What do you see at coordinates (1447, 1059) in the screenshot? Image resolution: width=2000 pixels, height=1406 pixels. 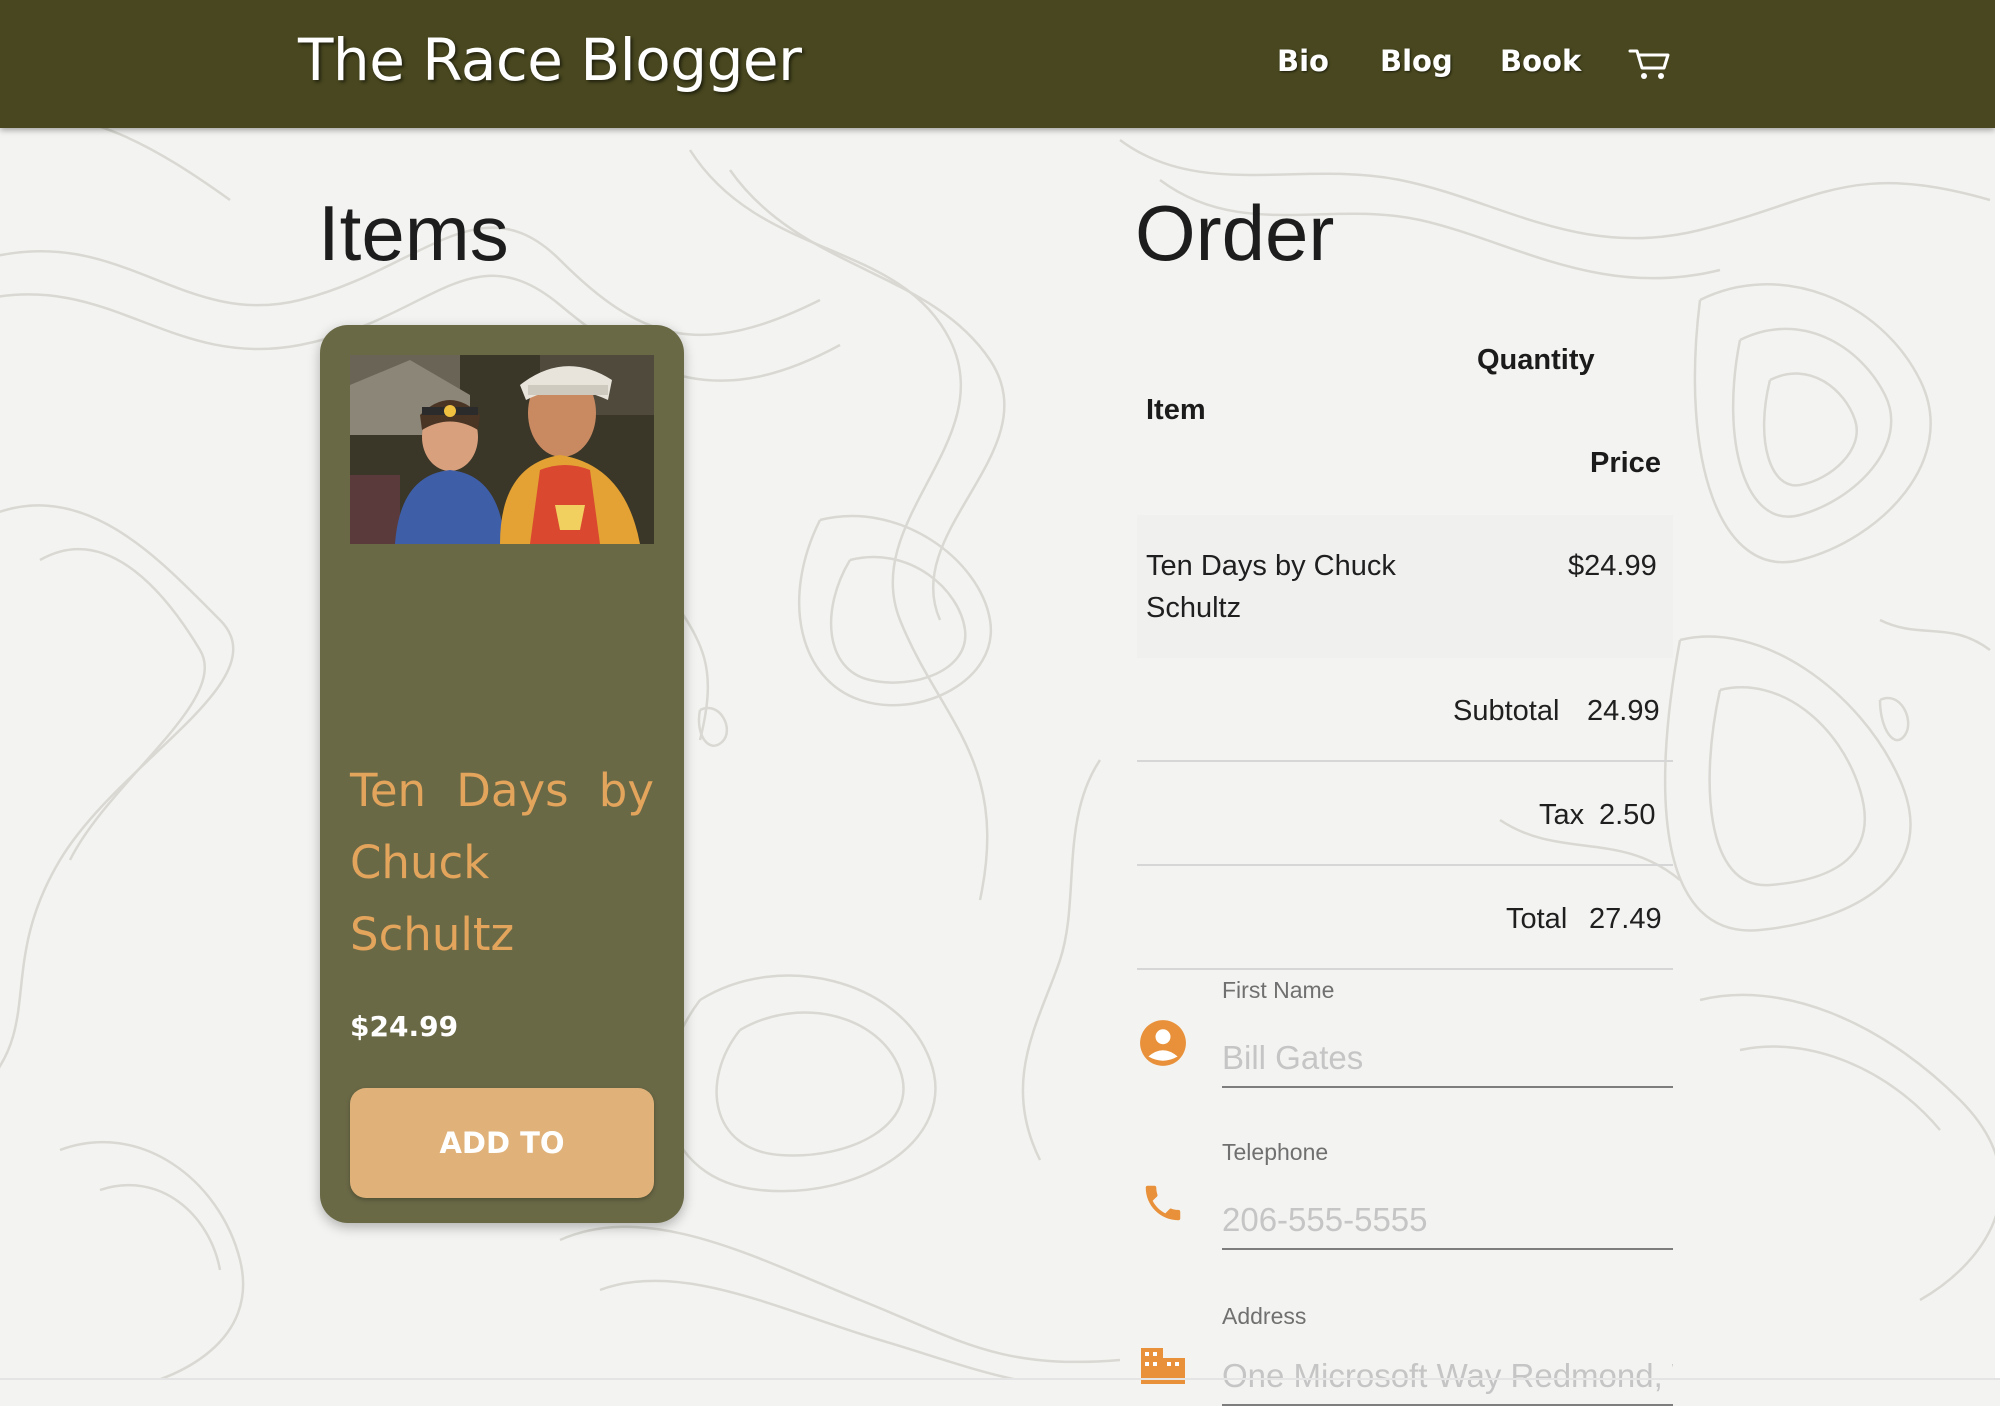 I see `first-name-input` at bounding box center [1447, 1059].